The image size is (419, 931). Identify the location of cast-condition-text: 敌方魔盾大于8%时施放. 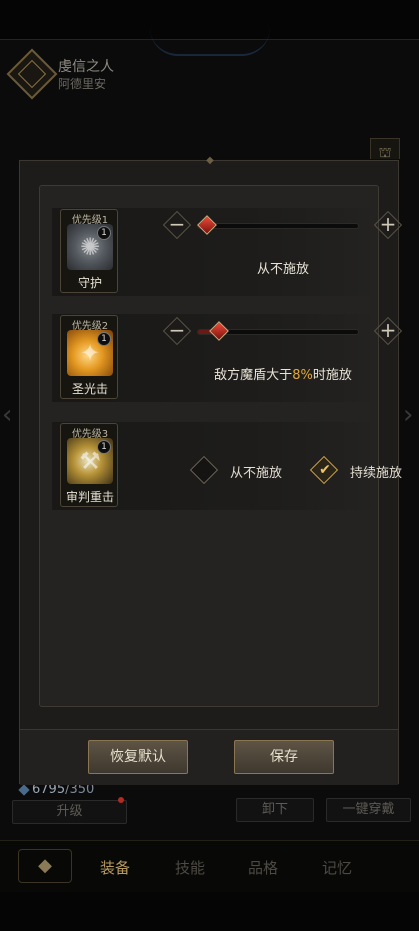
(283, 375).